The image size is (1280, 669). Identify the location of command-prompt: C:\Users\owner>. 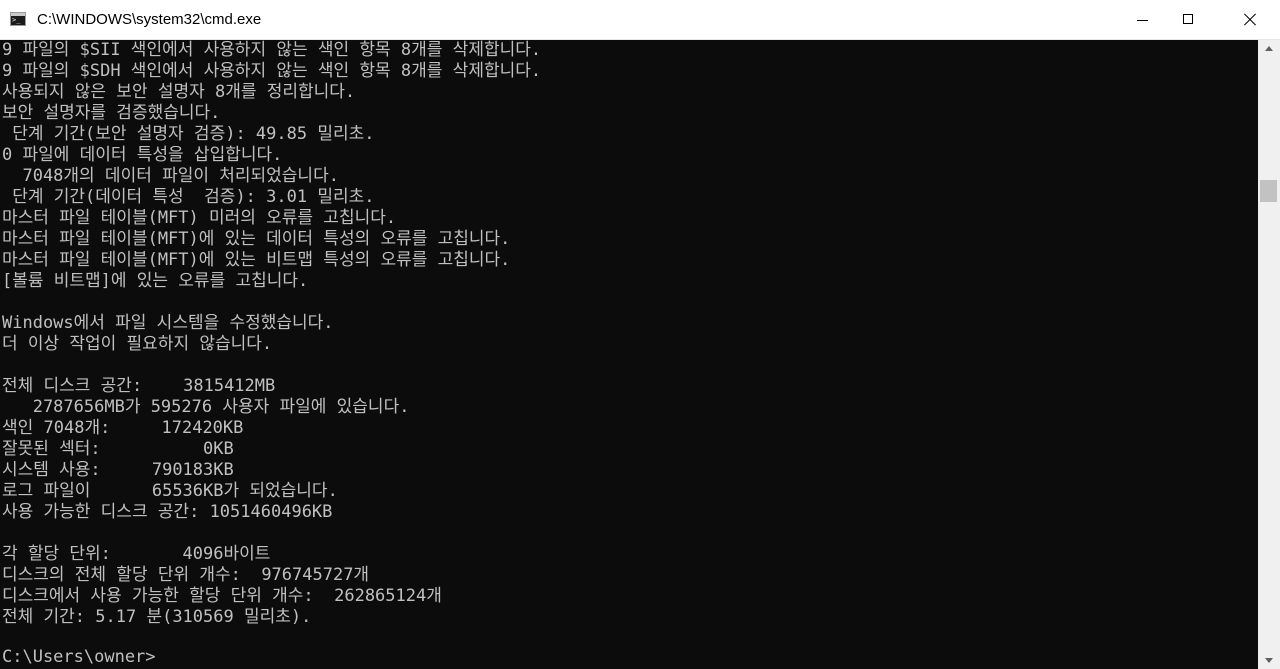
(79, 657).